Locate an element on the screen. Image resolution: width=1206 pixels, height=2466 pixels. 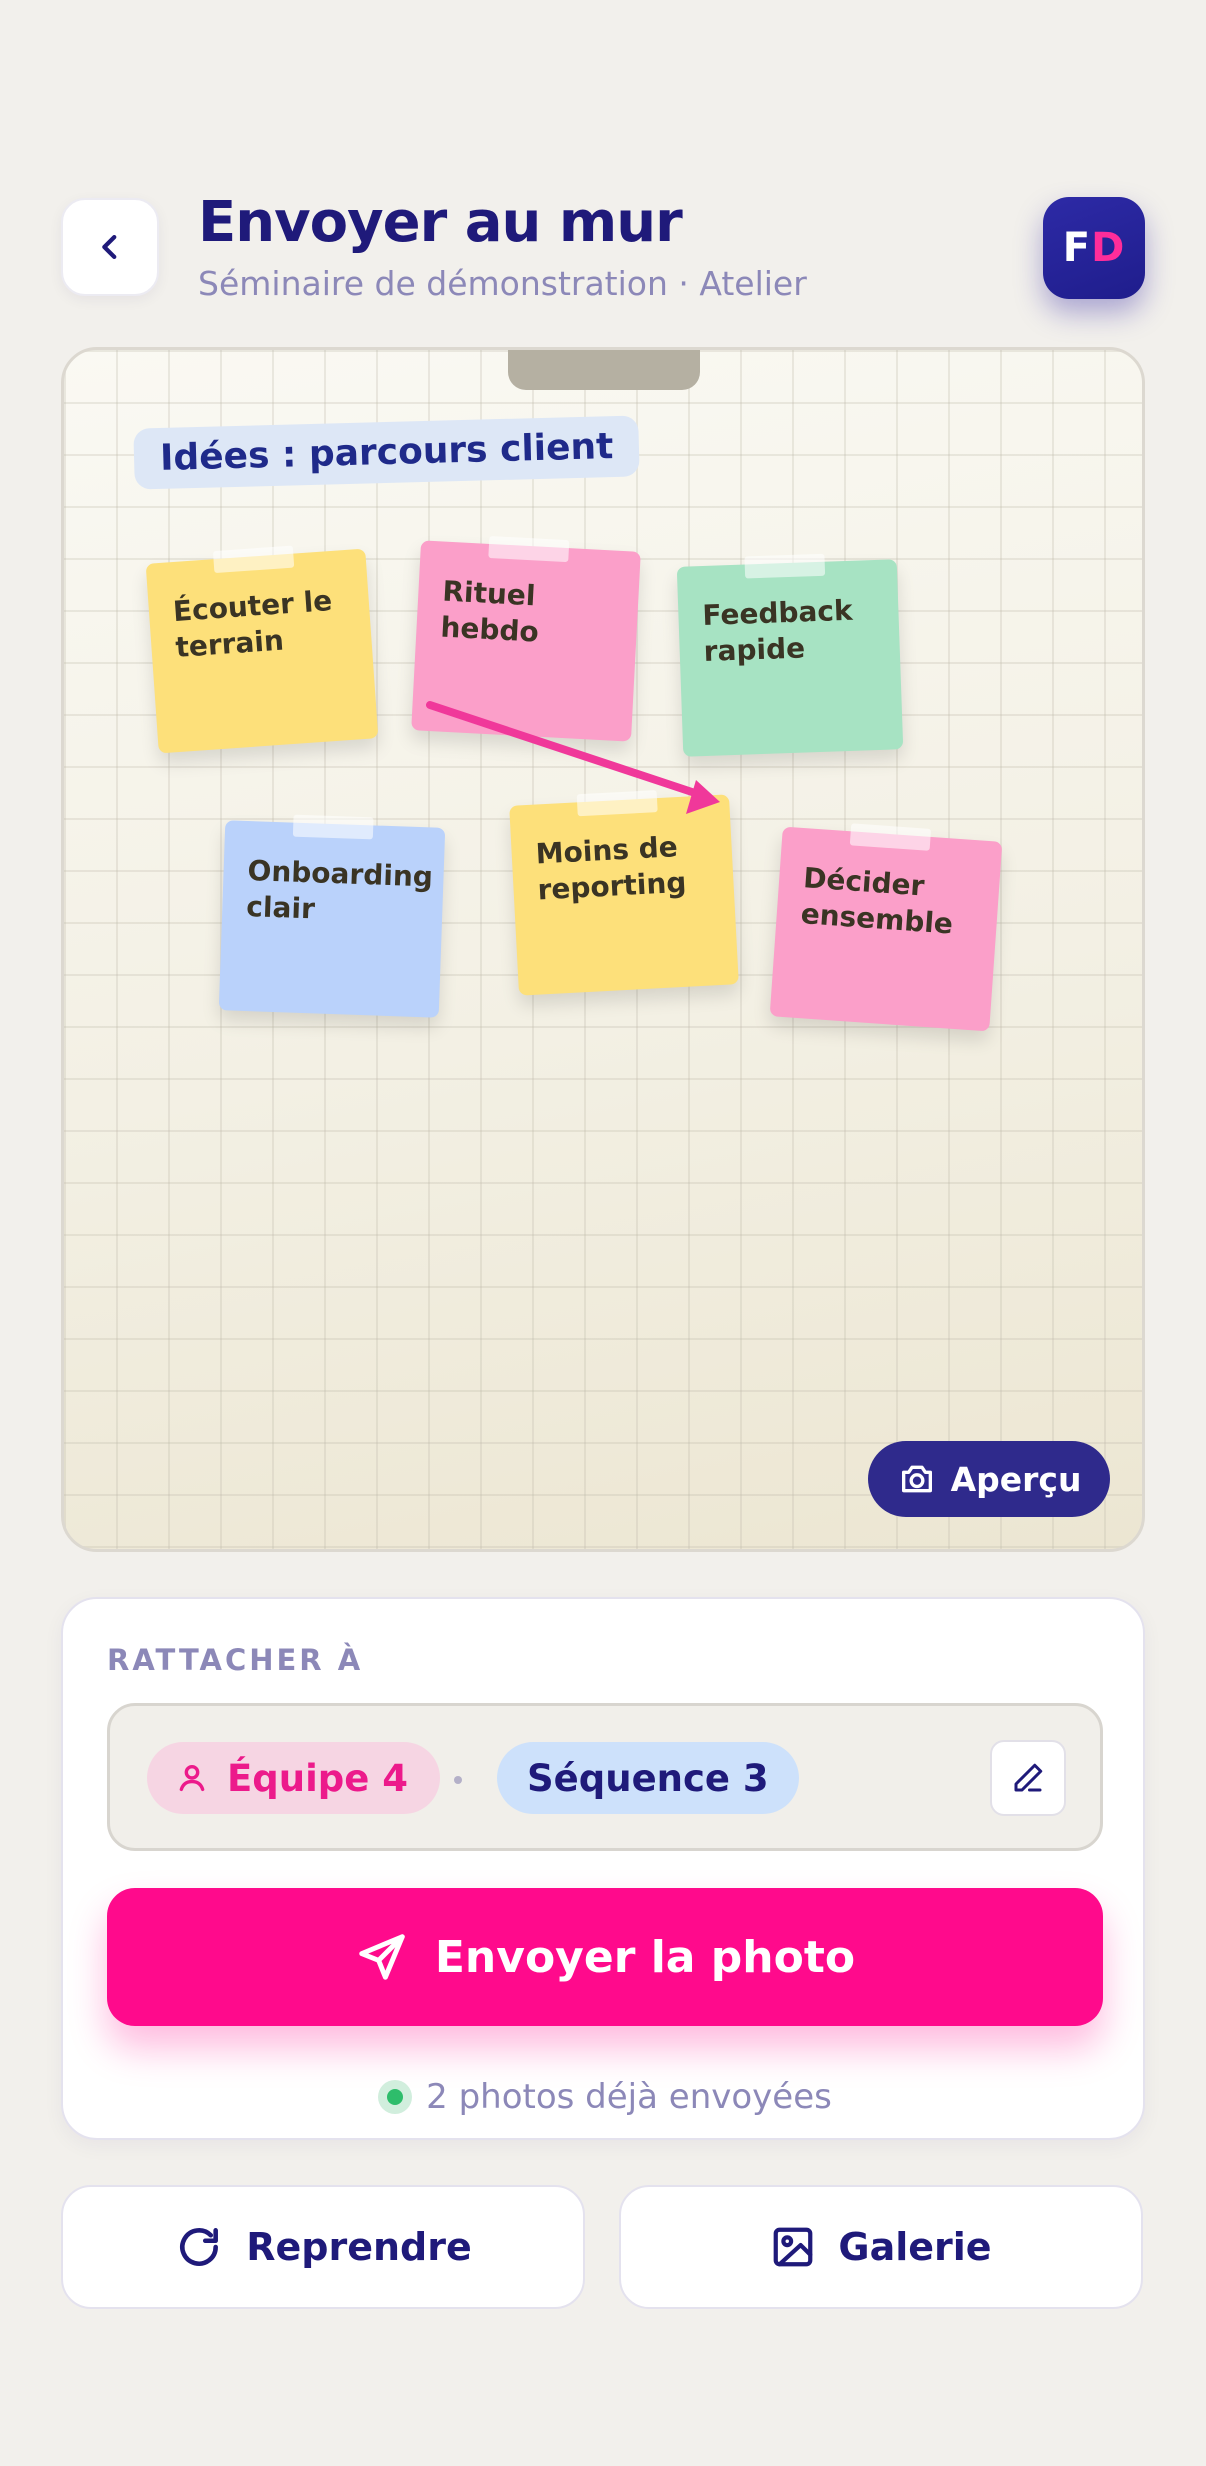
avatar-initial-first: F is located at coordinates (1077, 248).